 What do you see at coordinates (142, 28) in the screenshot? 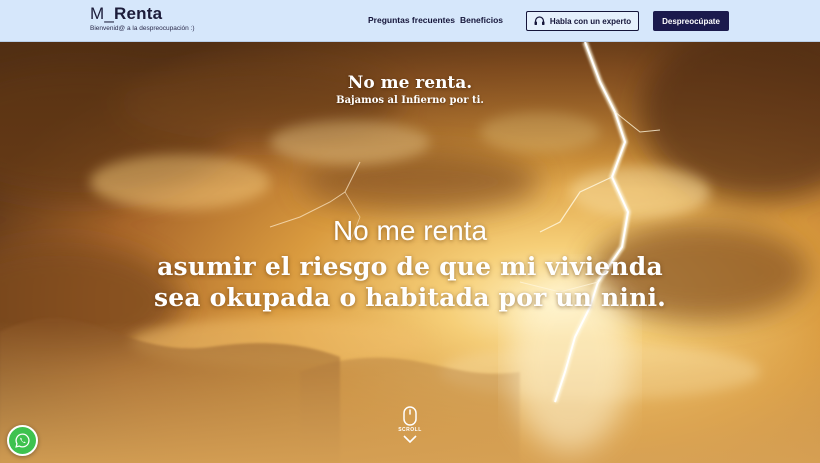
I see `logo-tagline: Bienvenid@ a la despreocupación :)` at bounding box center [142, 28].